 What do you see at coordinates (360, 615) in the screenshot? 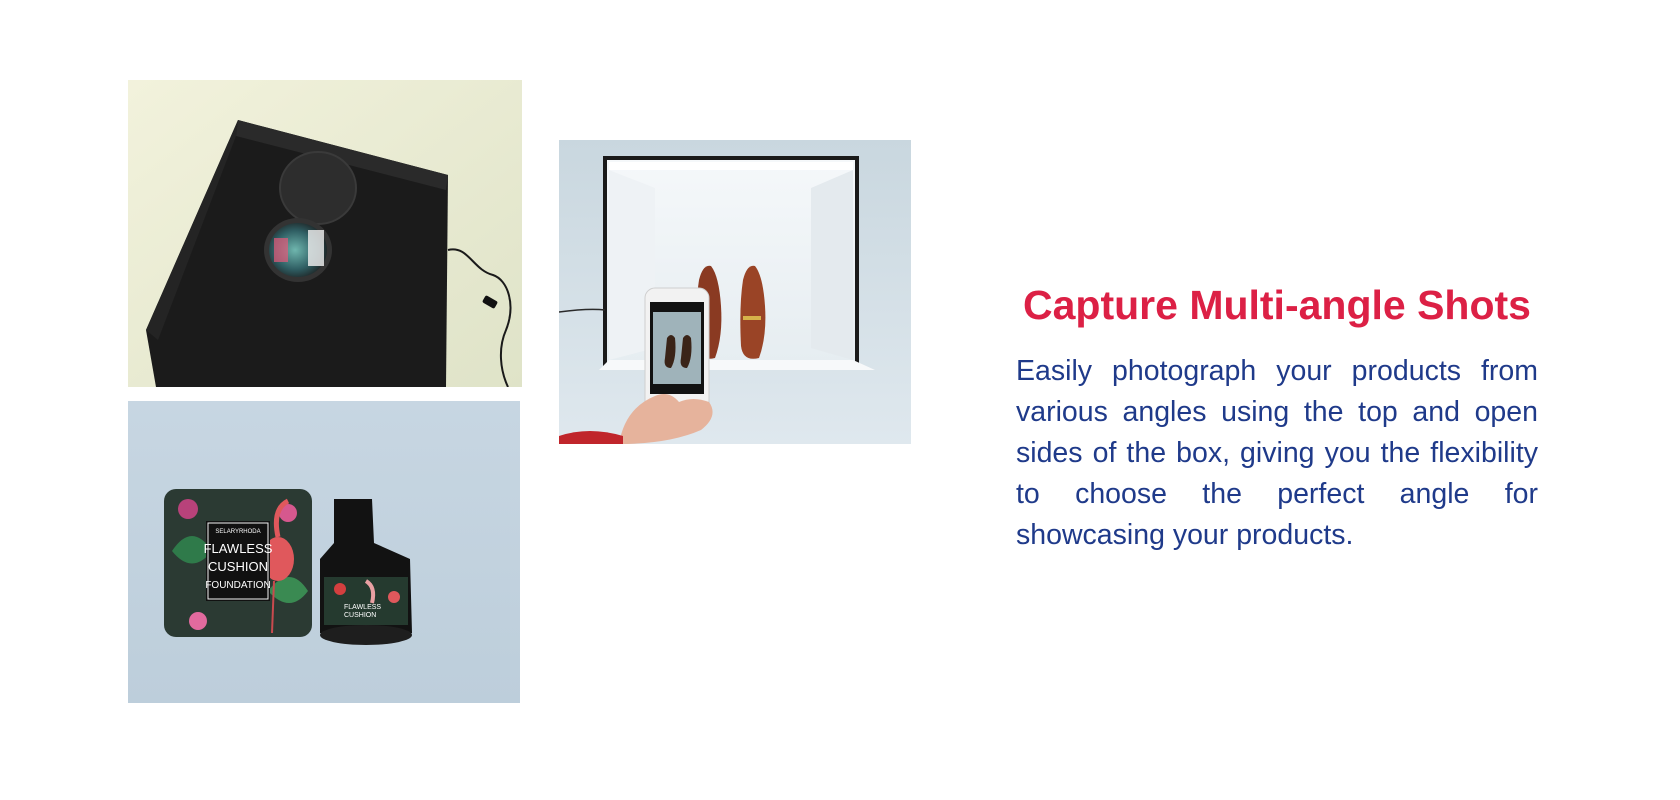
I see `jar-label-line-2: CUSHION` at bounding box center [360, 615].